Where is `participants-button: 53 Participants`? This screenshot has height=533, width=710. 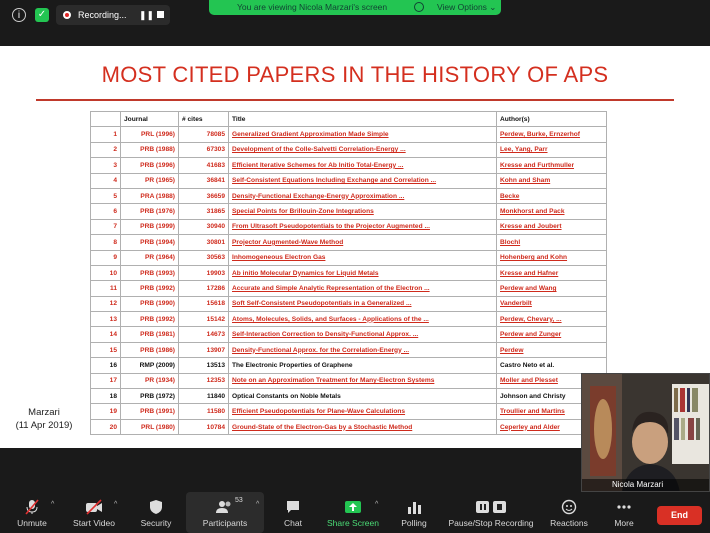 participants-button: 53 Participants is located at coordinates (225, 512).